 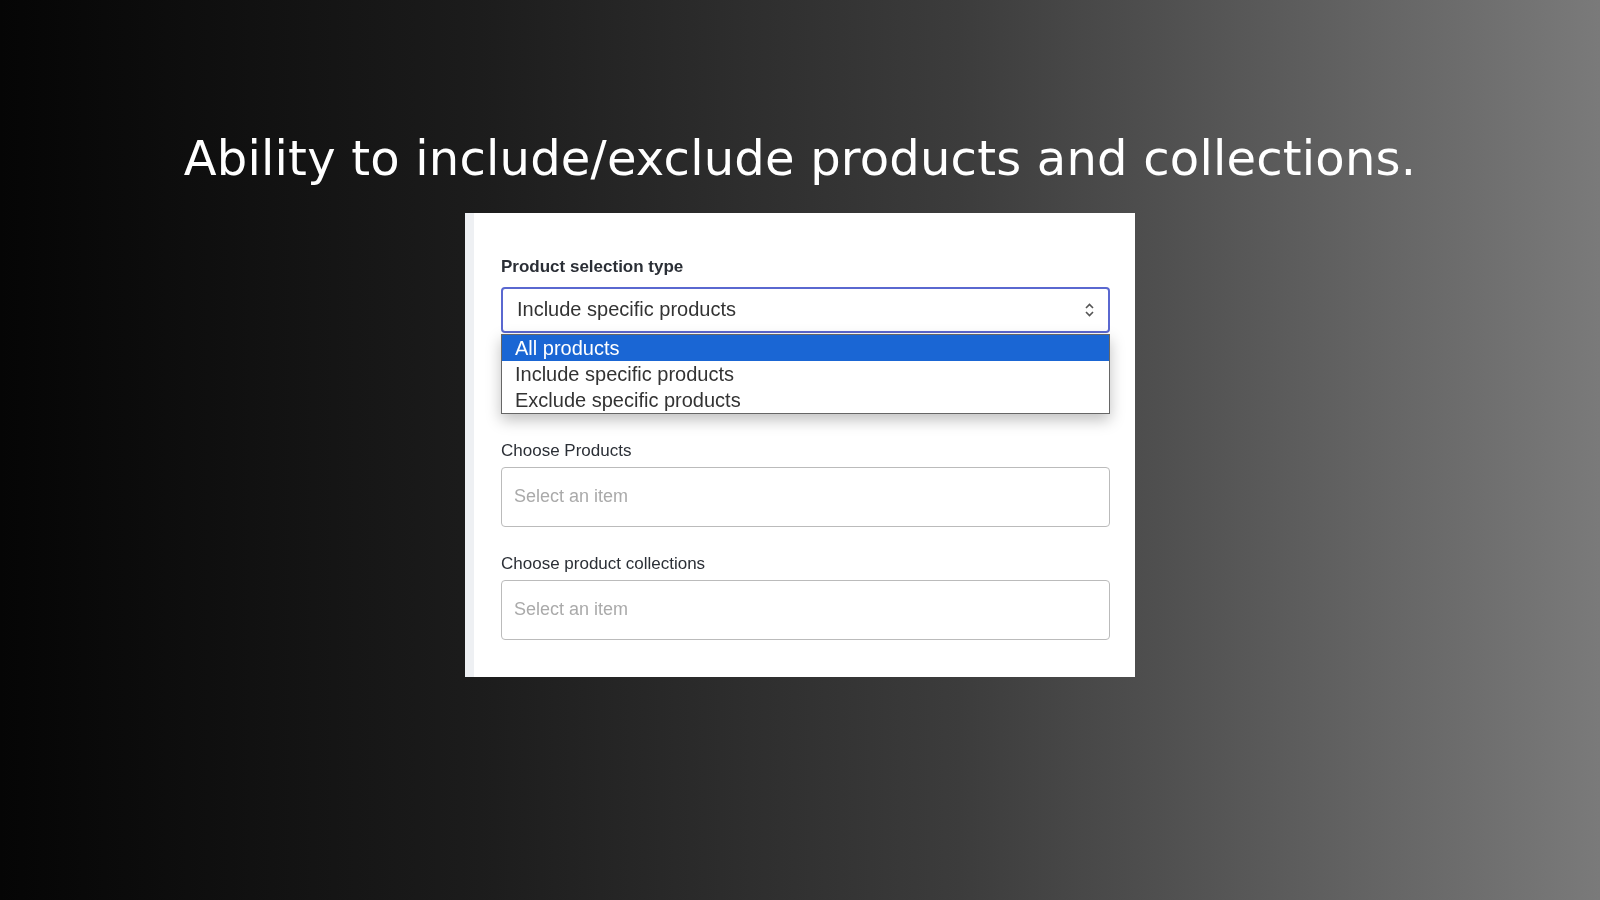 I want to click on select-dropdown: Include specific products, so click(x=805, y=309).